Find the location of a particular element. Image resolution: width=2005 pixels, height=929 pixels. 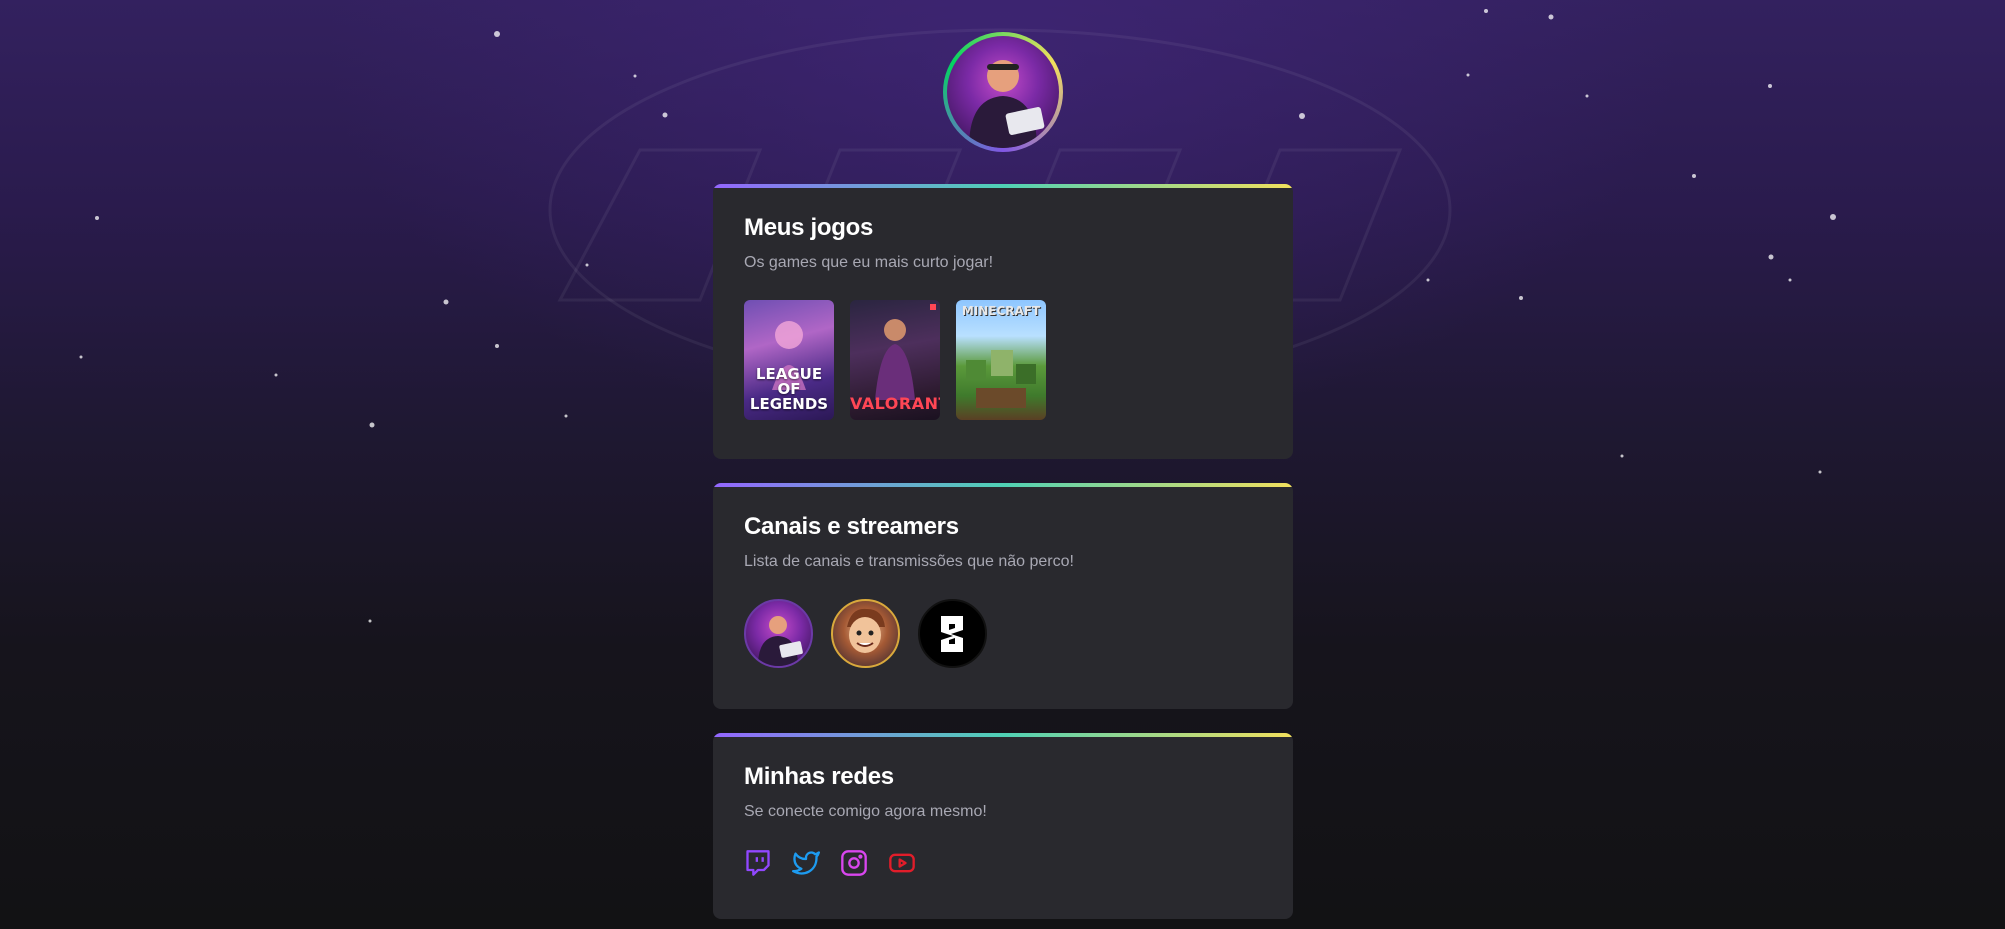

game-label: LEAGUE OF LEGENDS is located at coordinates (789, 389).